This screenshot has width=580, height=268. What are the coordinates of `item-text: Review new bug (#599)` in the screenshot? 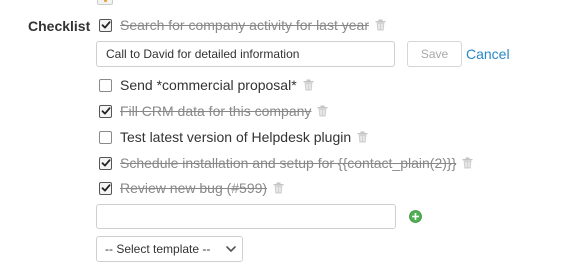 It's located at (193, 188).